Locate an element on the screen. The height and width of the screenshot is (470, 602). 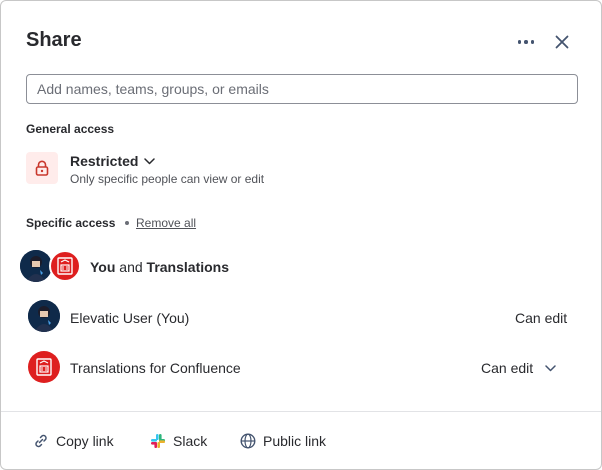
group-summary-first: You is located at coordinates (103, 267).